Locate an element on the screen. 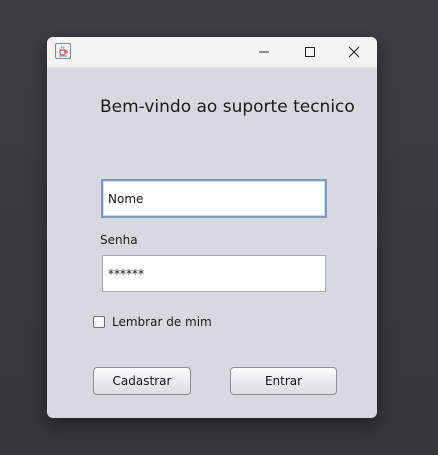 The image size is (438, 455). close-button is located at coordinates (354, 52).